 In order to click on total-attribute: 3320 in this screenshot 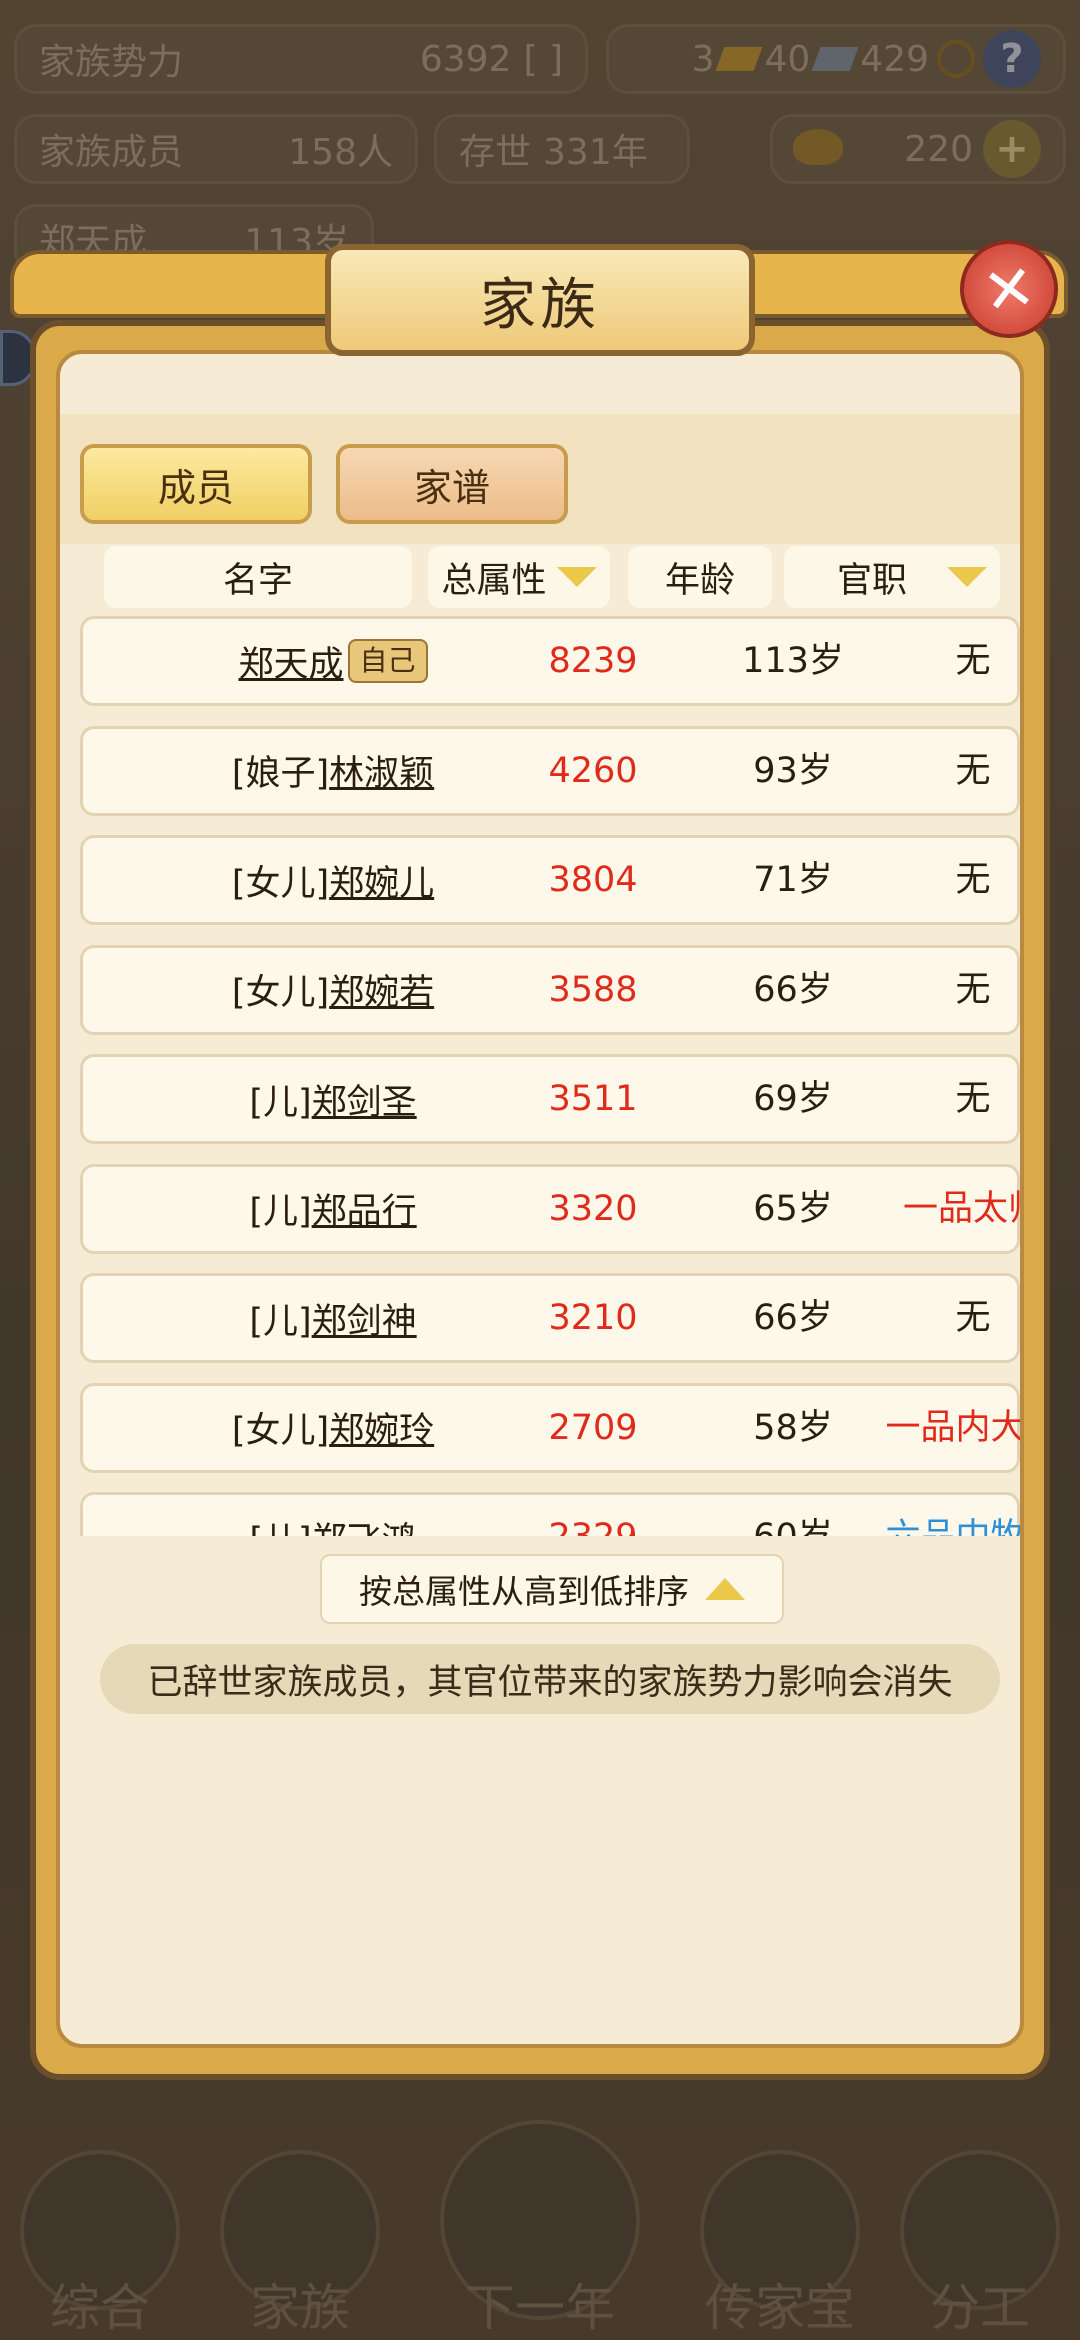, I will do `click(593, 1208)`.